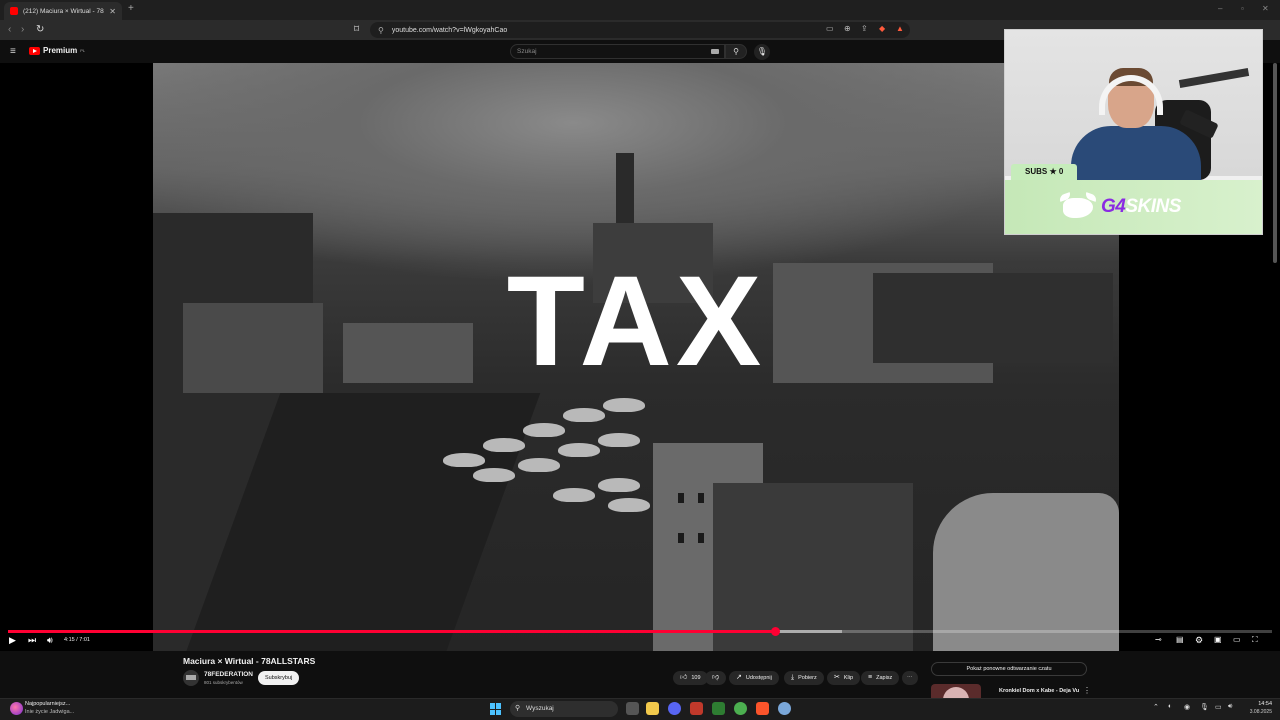  Describe the element at coordinates (34, 50) in the screenshot. I see `youtube-logo-icon` at that location.